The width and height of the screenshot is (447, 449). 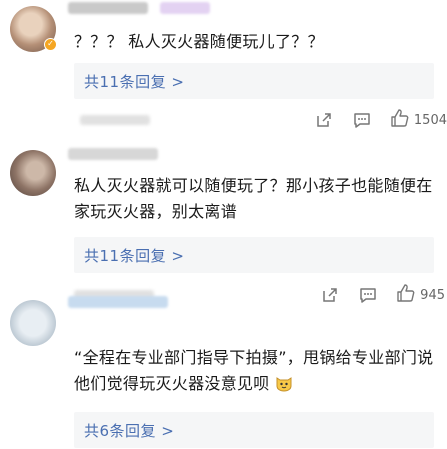 What do you see at coordinates (432, 295) in the screenshot?
I see `like-count: 945` at bounding box center [432, 295].